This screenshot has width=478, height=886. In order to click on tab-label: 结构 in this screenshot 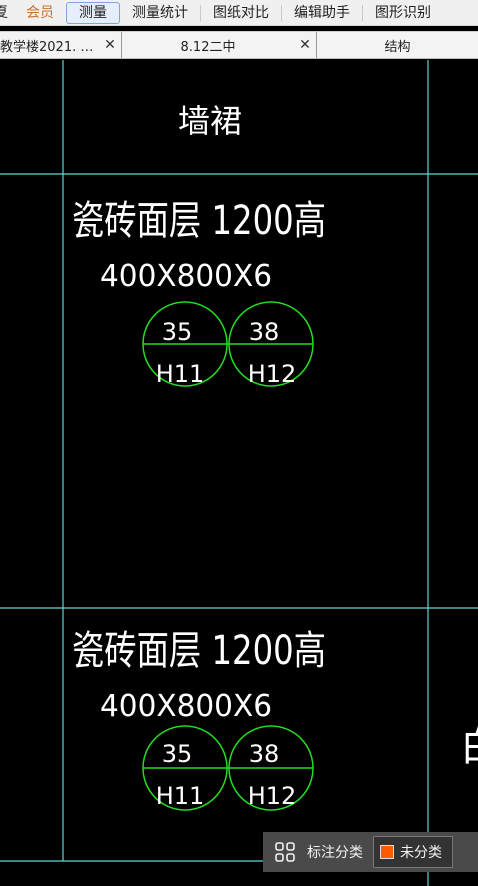, I will do `click(397, 47)`.